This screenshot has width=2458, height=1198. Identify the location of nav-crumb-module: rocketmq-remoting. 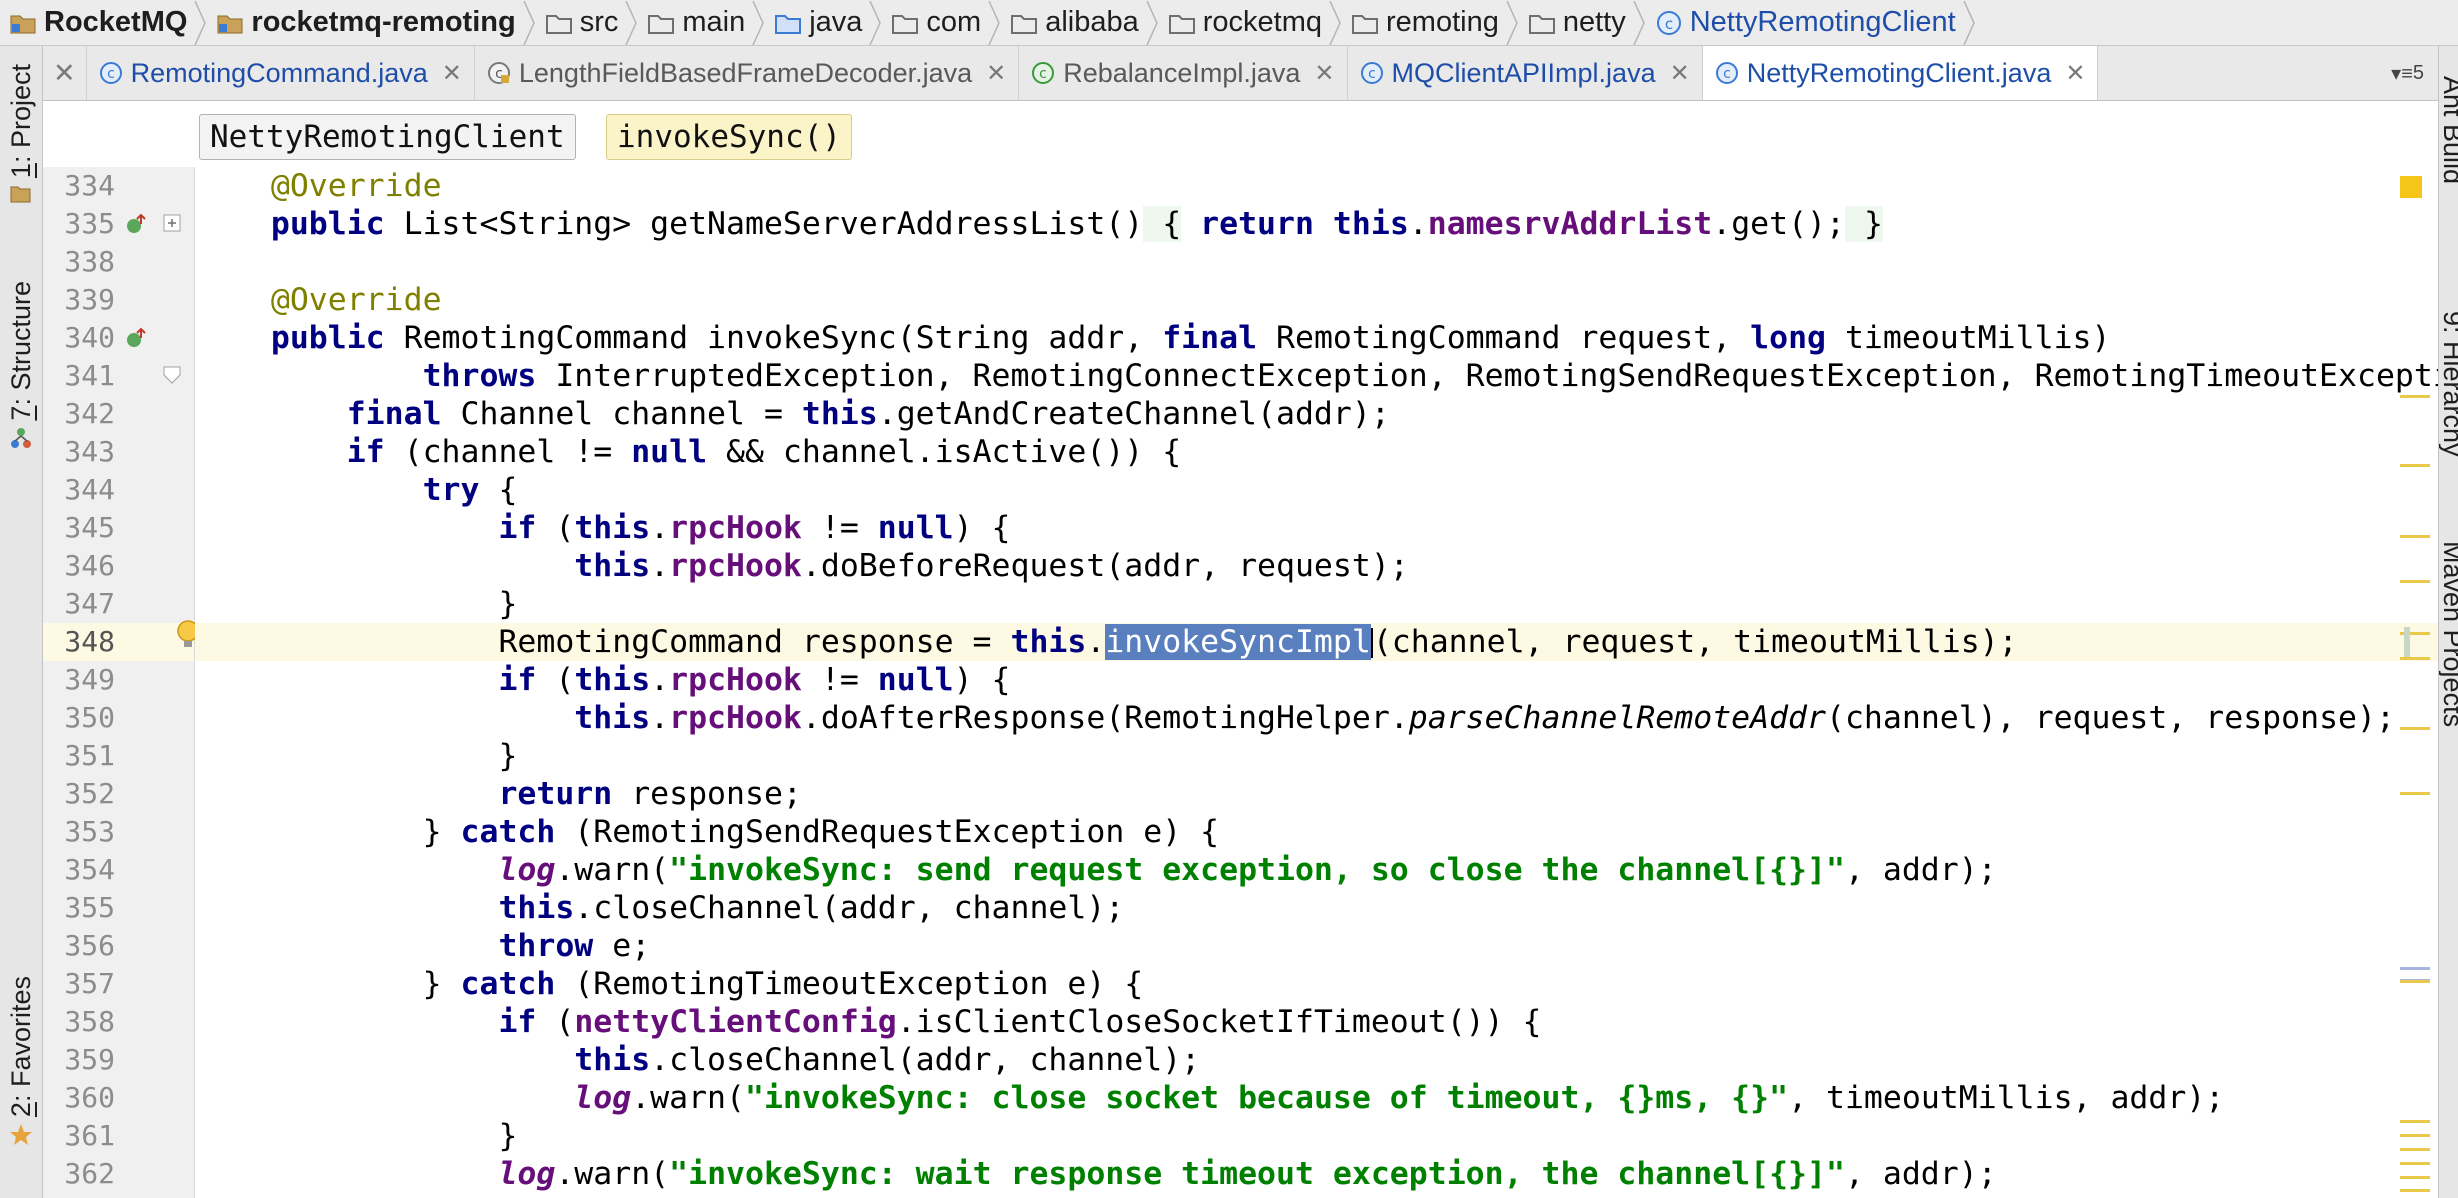
(364, 22).